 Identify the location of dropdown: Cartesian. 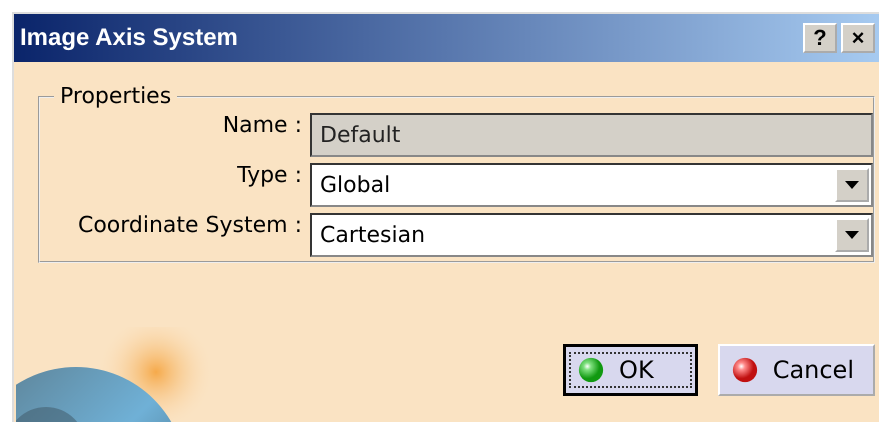
(591, 235).